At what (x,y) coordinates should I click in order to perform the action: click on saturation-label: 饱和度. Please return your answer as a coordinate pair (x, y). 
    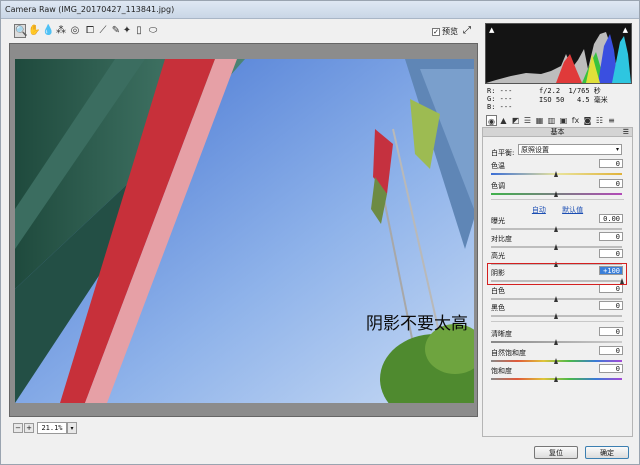
    Looking at the image, I should click on (501, 371).